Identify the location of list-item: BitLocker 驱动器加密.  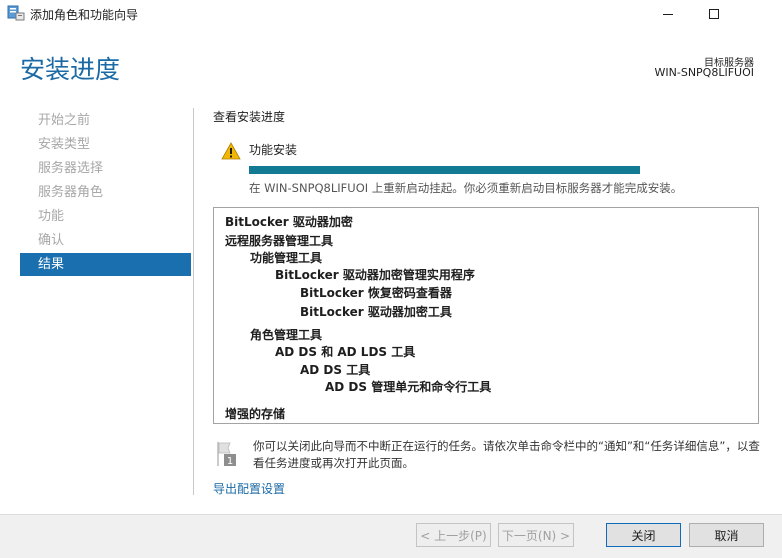
(289, 222).